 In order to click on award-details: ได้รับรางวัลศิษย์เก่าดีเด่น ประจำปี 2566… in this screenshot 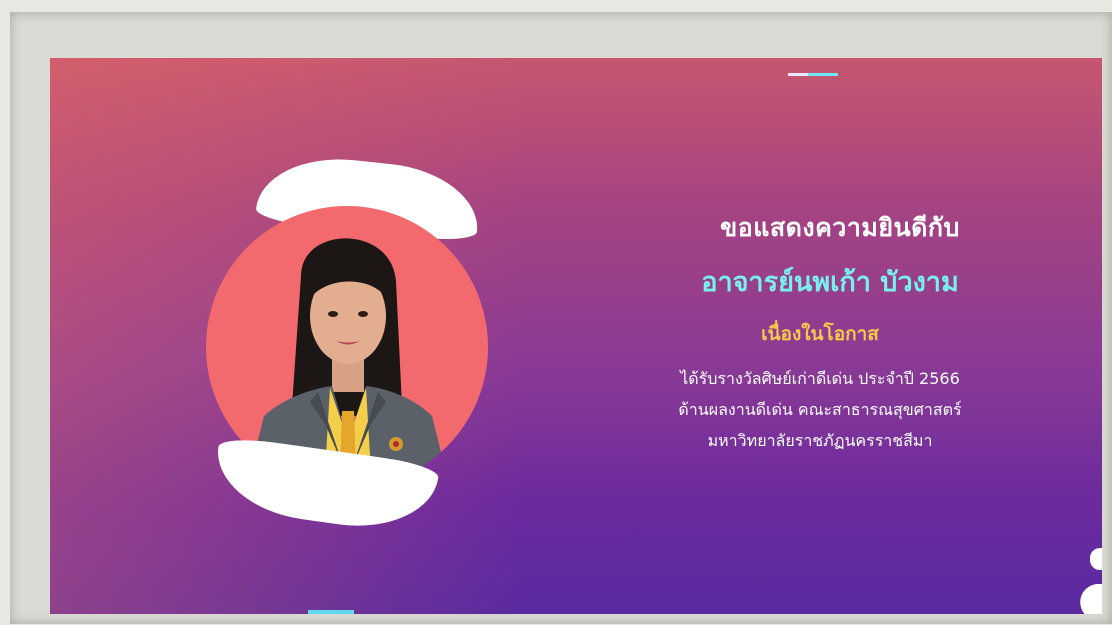, I will do `click(820, 409)`.